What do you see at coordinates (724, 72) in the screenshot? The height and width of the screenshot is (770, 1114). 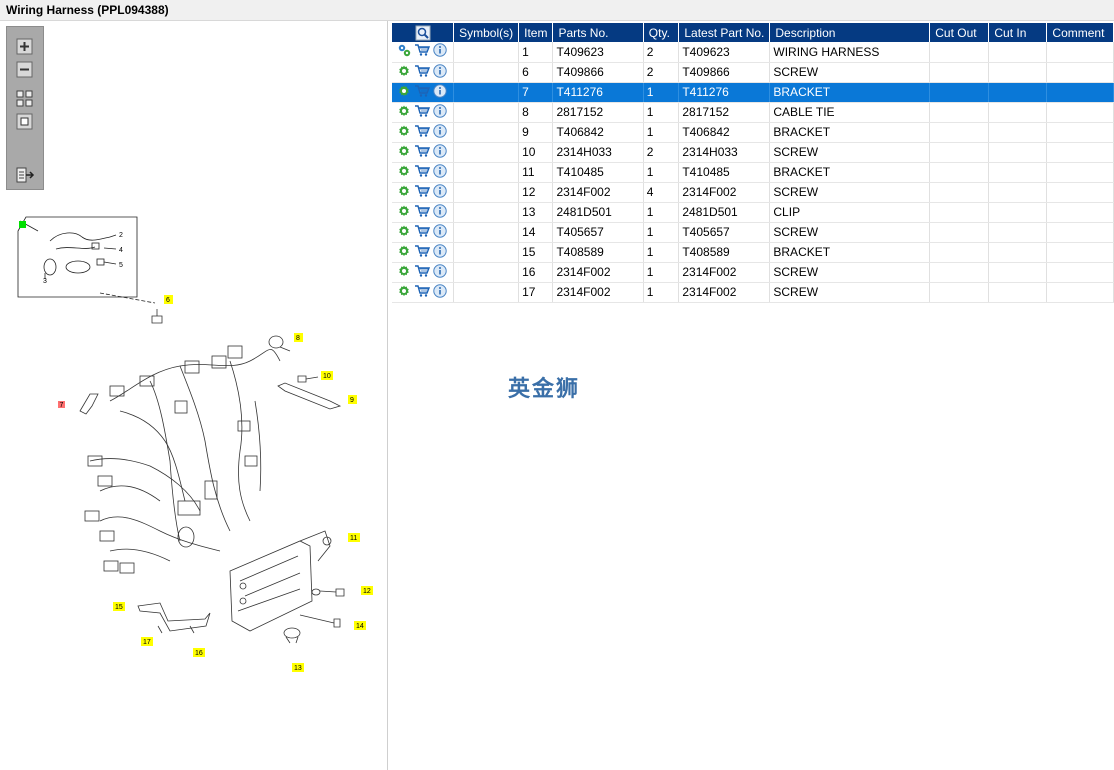 I see `cell-latest-part-no: T409866` at bounding box center [724, 72].